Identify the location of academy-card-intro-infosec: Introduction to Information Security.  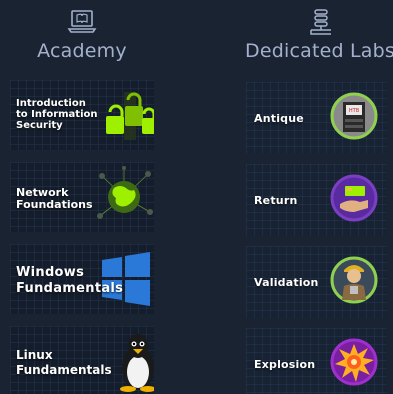
(82, 115).